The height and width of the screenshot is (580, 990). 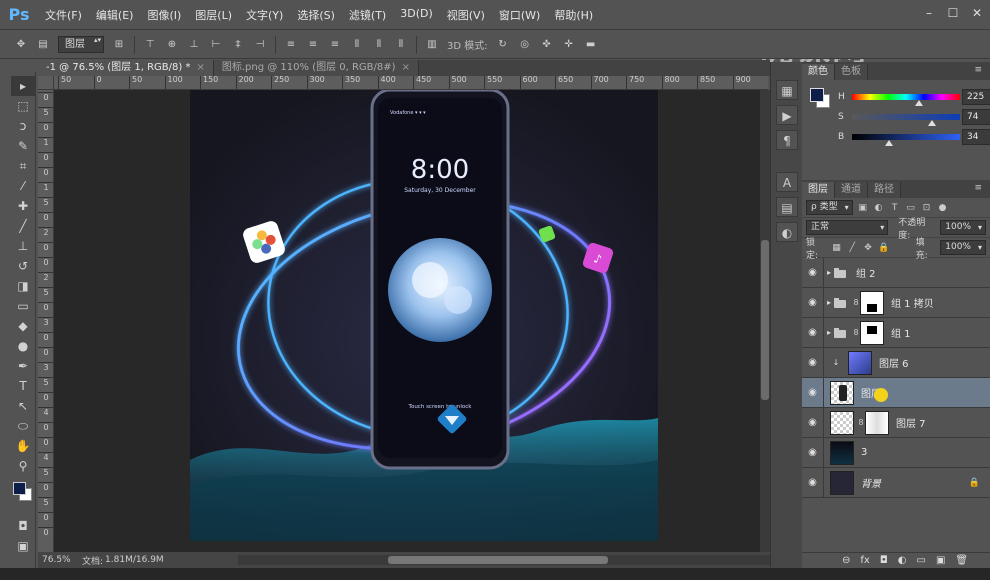 What do you see at coordinates (23, 206) in the screenshot?
I see `healing-brush-icon: ✚` at bounding box center [23, 206].